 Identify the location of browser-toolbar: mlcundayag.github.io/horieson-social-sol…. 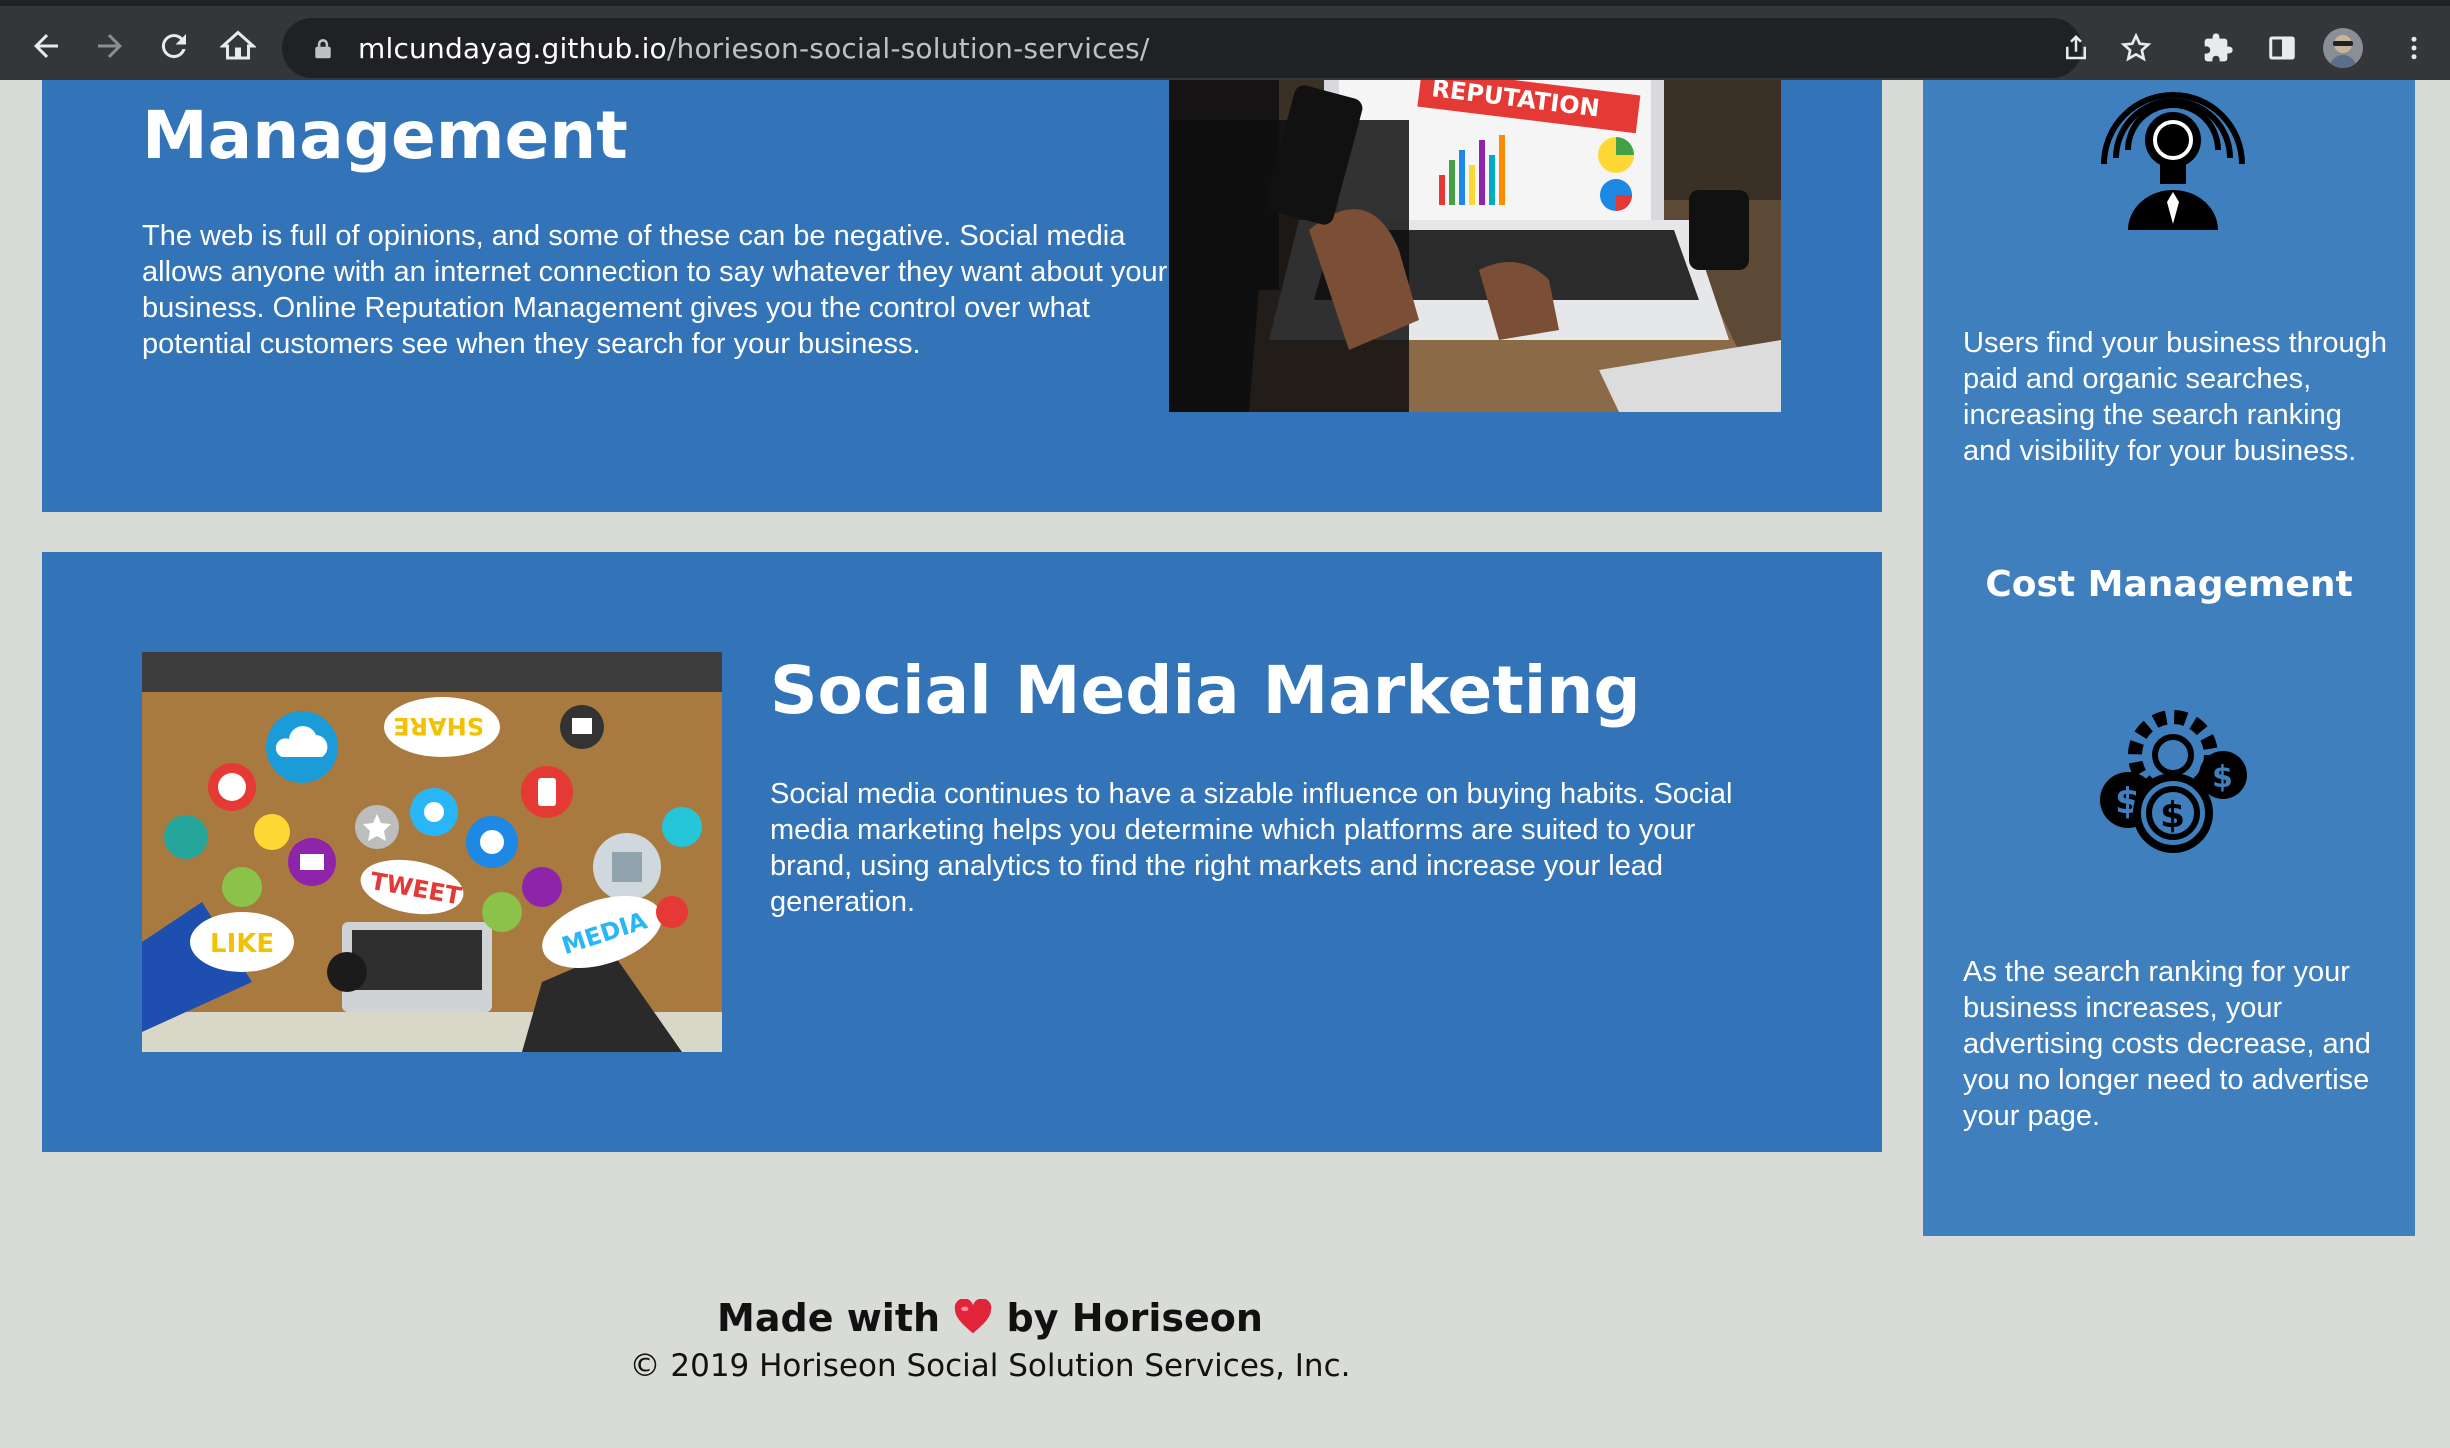
(1225, 40).